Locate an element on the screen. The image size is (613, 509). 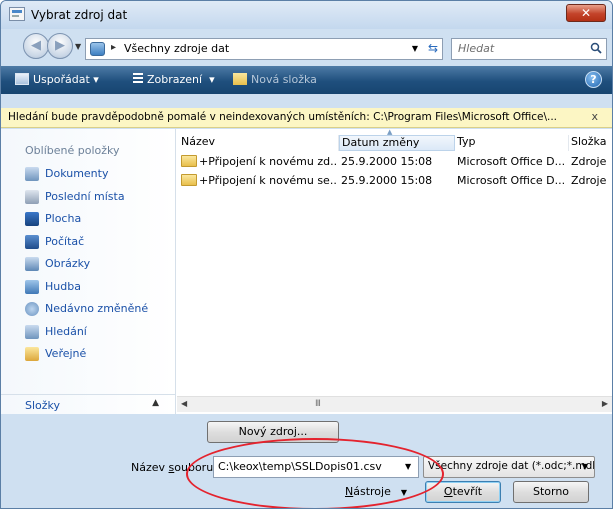
column-header-name: Název is located at coordinates (259, 143).